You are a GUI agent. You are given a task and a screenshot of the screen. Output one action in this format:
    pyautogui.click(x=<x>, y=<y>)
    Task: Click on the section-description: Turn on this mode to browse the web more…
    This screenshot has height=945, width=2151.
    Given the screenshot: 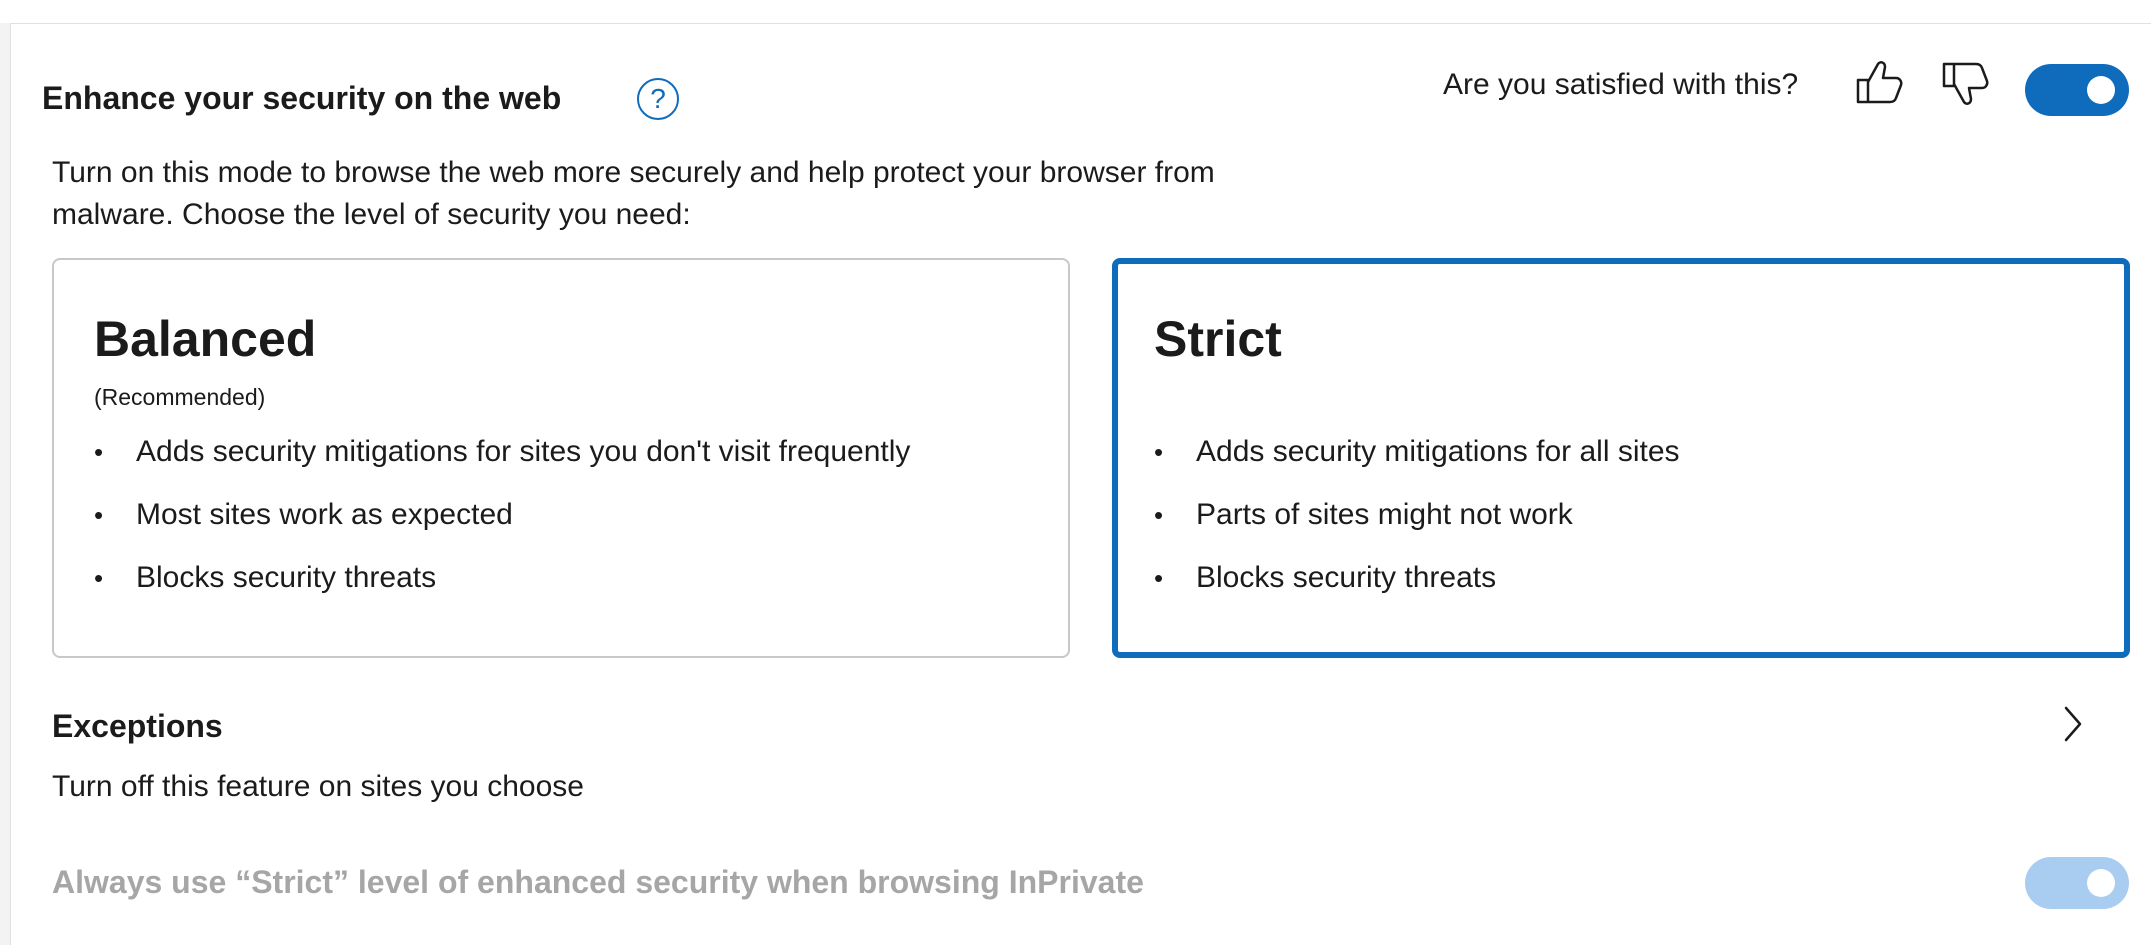 What is the action you would take?
    pyautogui.click(x=702, y=194)
    